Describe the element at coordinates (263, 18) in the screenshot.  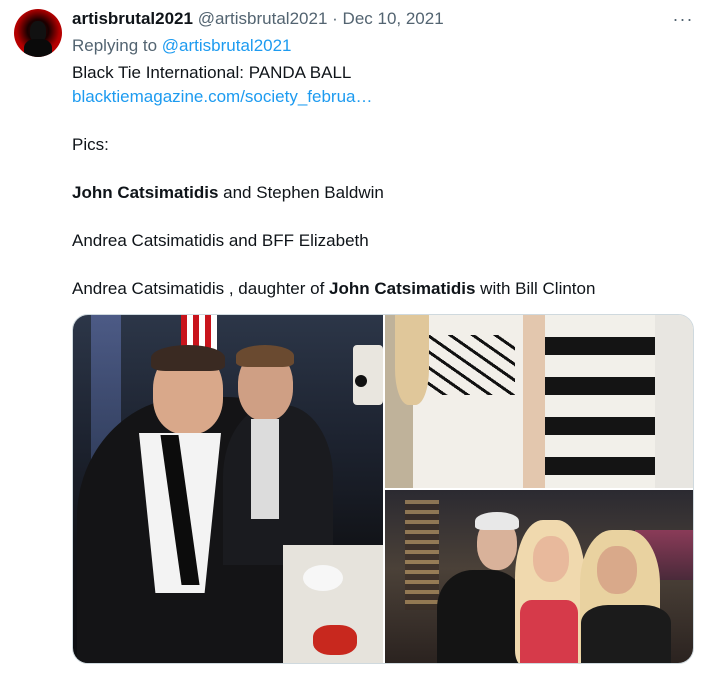
I see `user-handle: @artisbrutal2021` at that location.